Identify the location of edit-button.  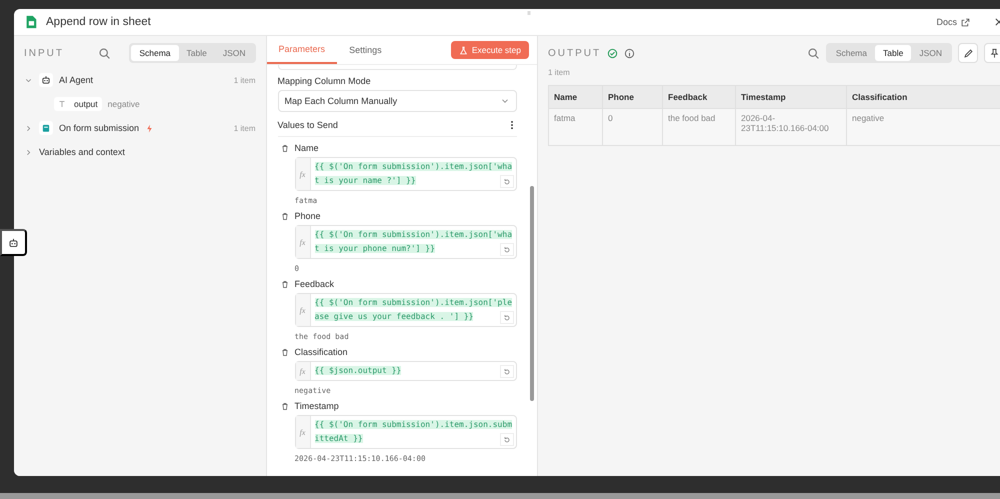
(968, 53).